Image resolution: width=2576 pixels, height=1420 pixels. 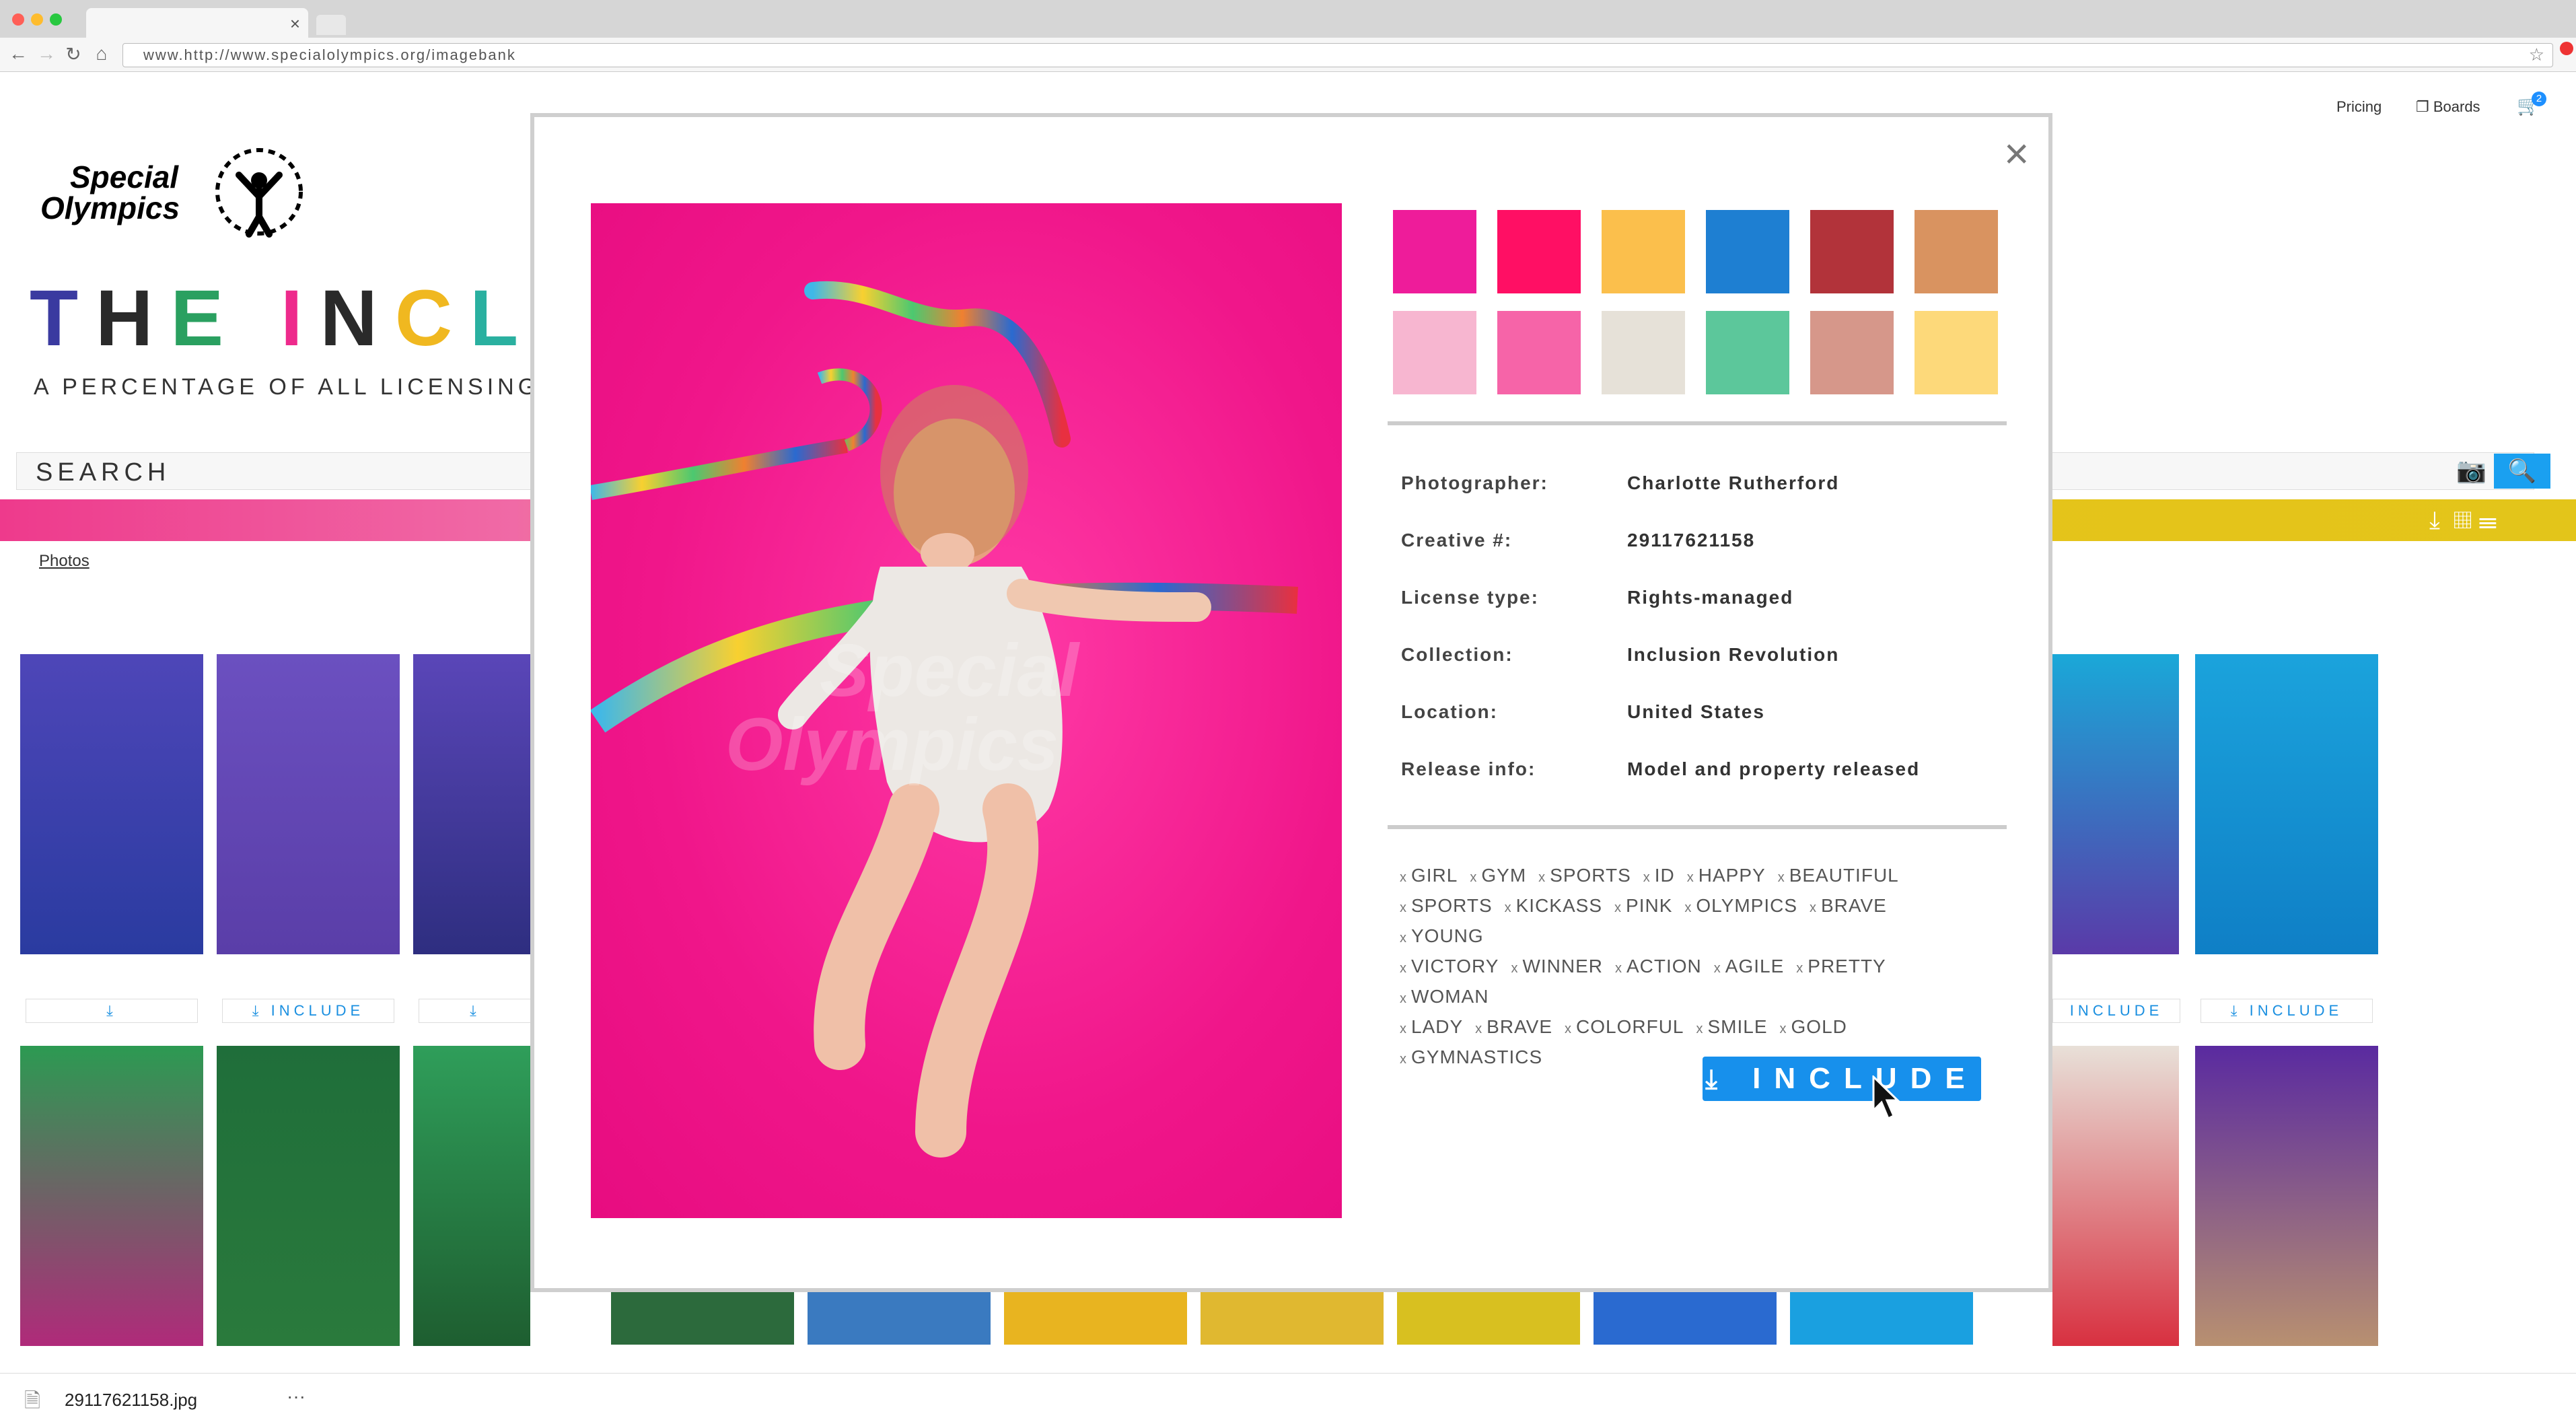 I want to click on close-icon: ×, so click(x=2016, y=153).